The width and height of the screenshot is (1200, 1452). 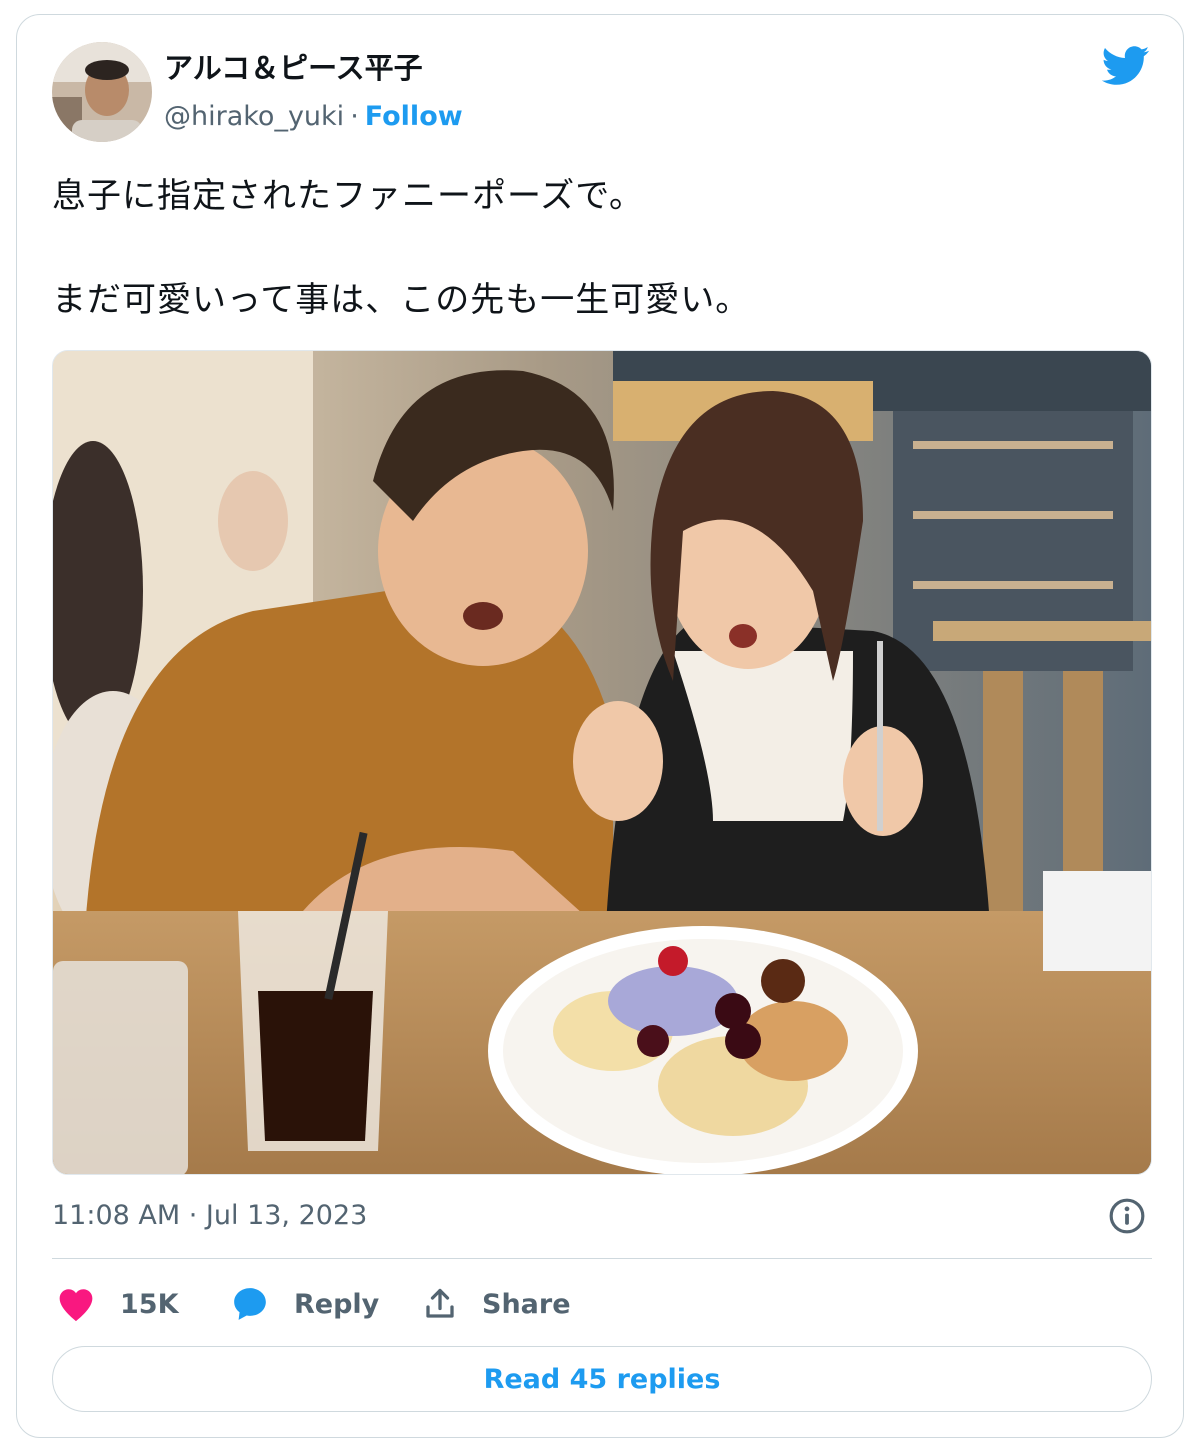 What do you see at coordinates (526, 1304) in the screenshot?
I see `share-label: Share` at bounding box center [526, 1304].